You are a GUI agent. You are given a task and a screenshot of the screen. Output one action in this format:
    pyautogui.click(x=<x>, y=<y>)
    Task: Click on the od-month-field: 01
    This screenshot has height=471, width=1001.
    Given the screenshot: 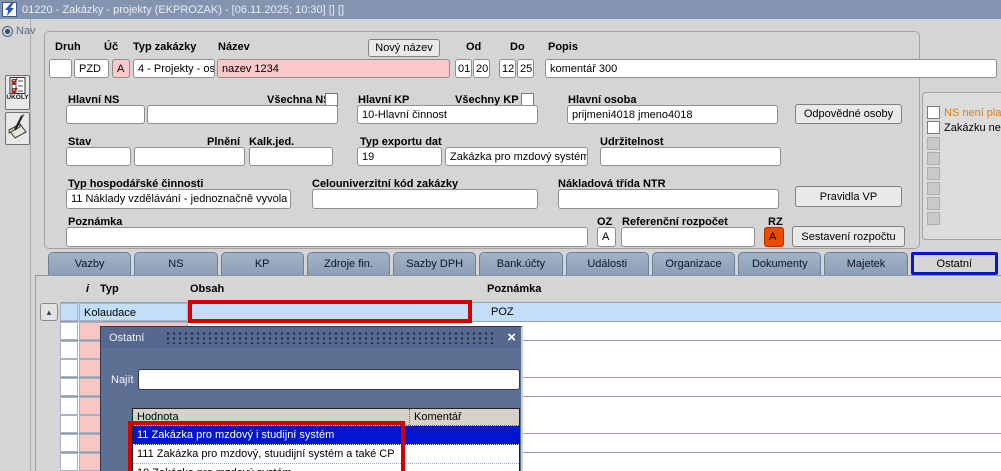 What is the action you would take?
    pyautogui.click(x=463, y=68)
    